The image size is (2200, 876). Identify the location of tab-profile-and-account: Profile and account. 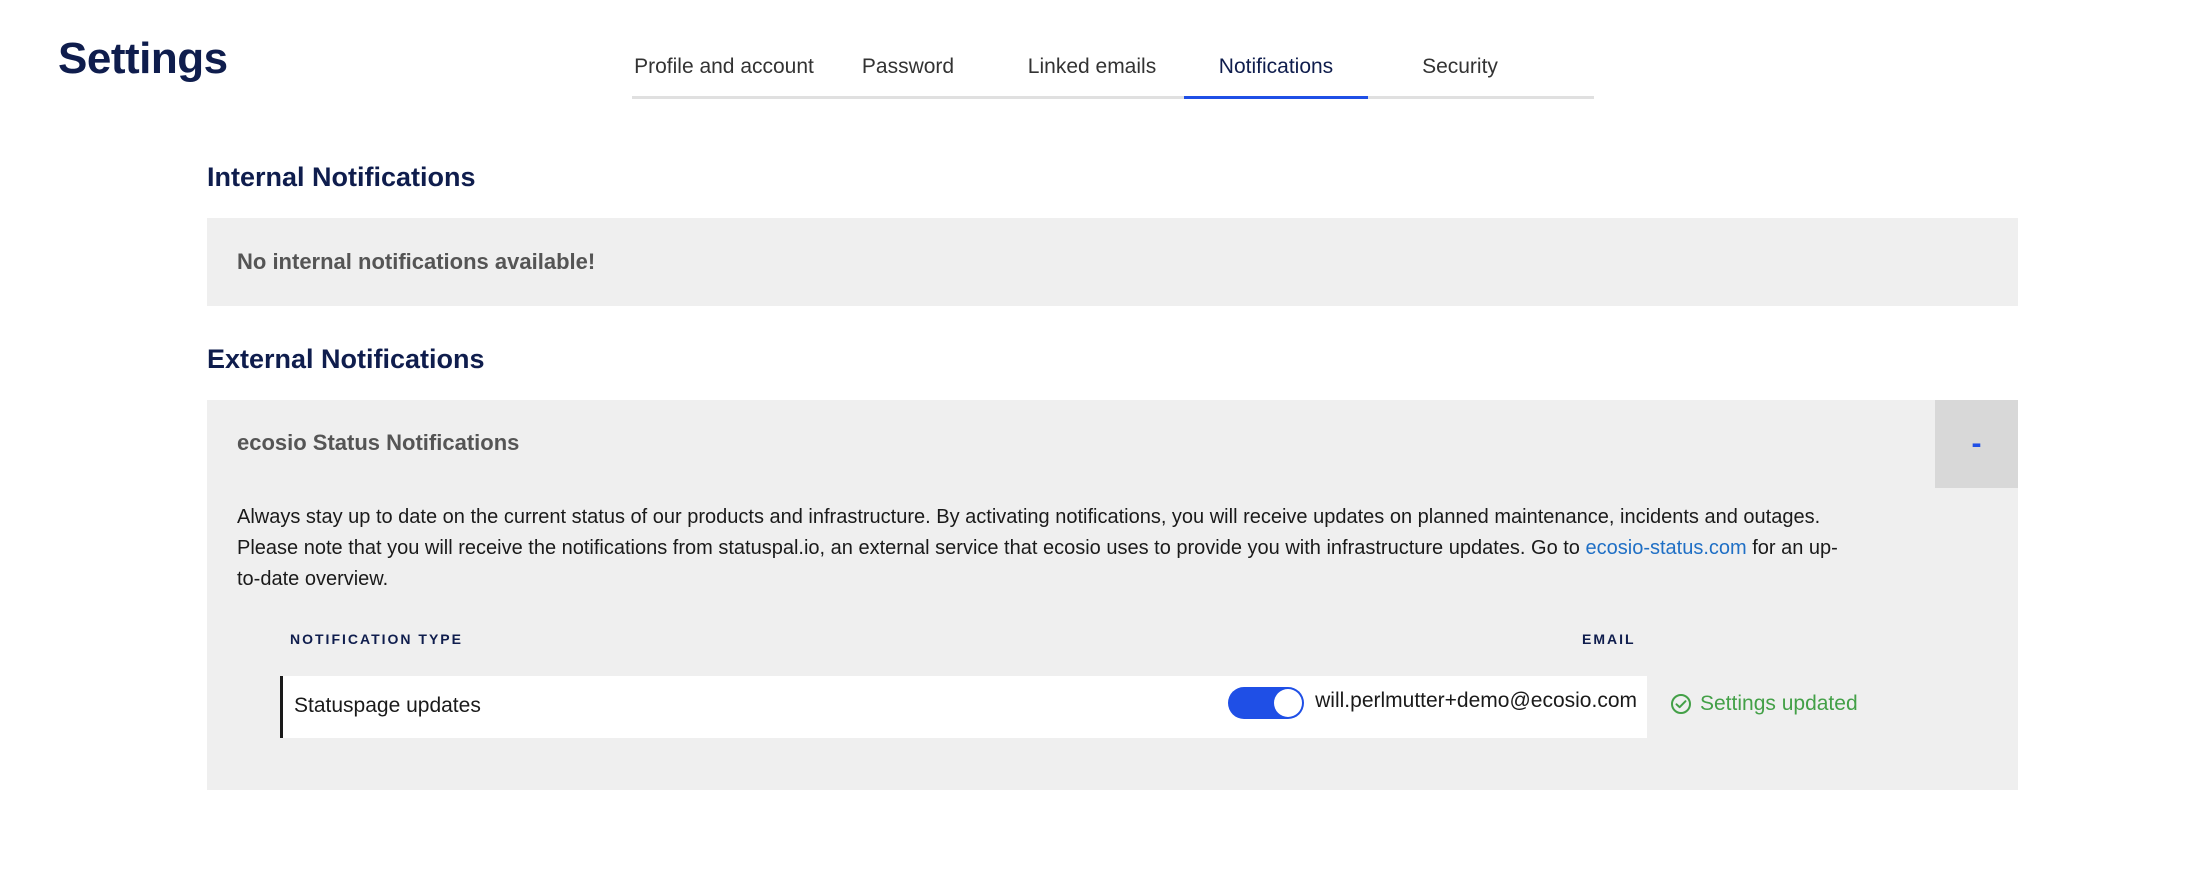
(724, 67).